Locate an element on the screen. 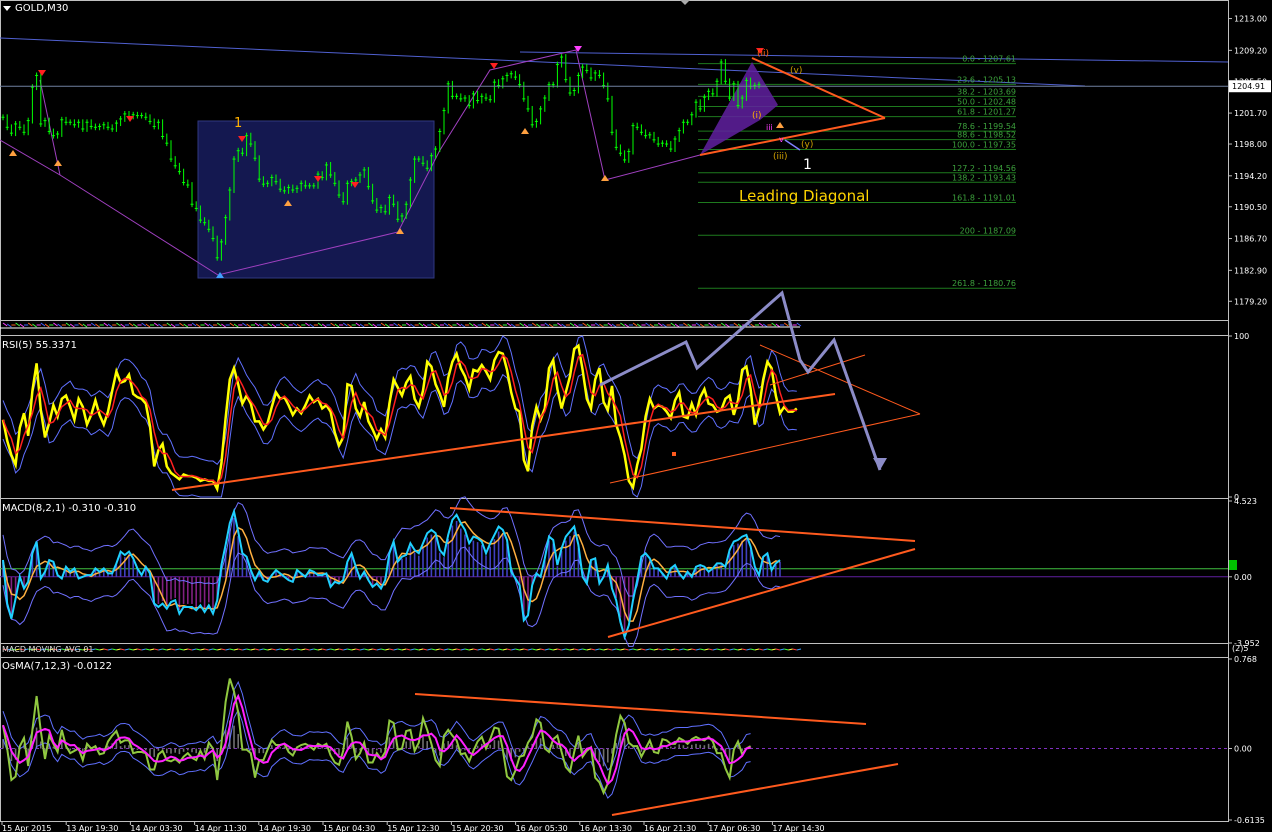 This screenshot has width=1272, height=832. macd-mini-strip is located at coordinates (402, 649).